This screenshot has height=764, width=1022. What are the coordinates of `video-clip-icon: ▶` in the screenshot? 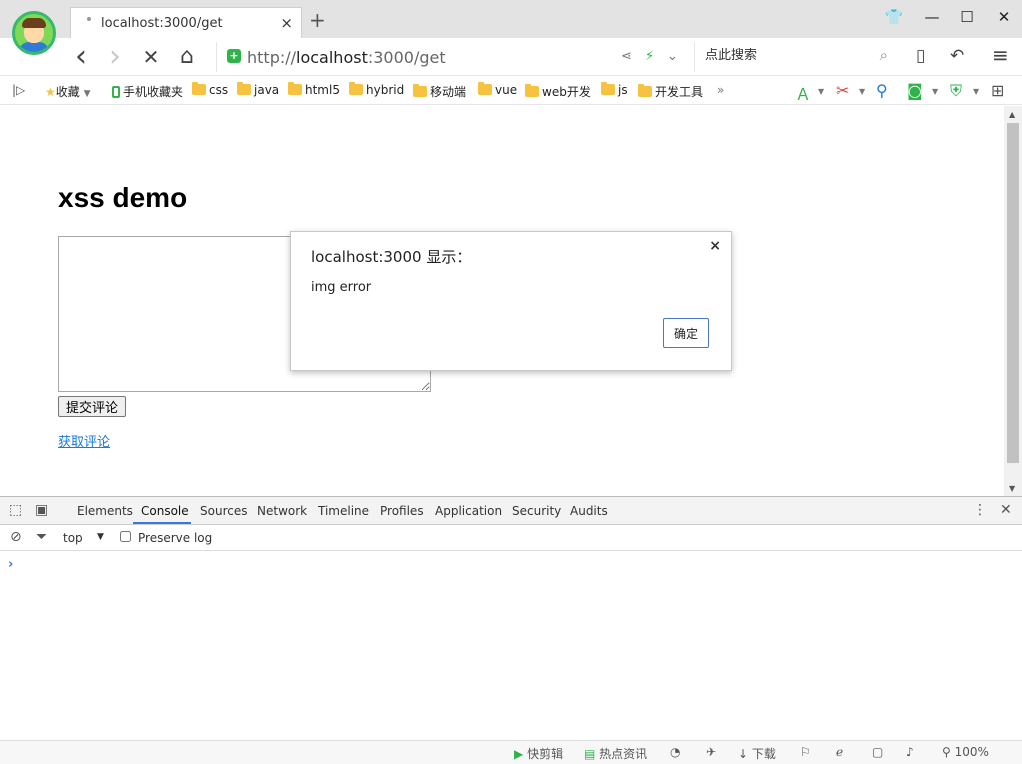 It's located at (519, 754).